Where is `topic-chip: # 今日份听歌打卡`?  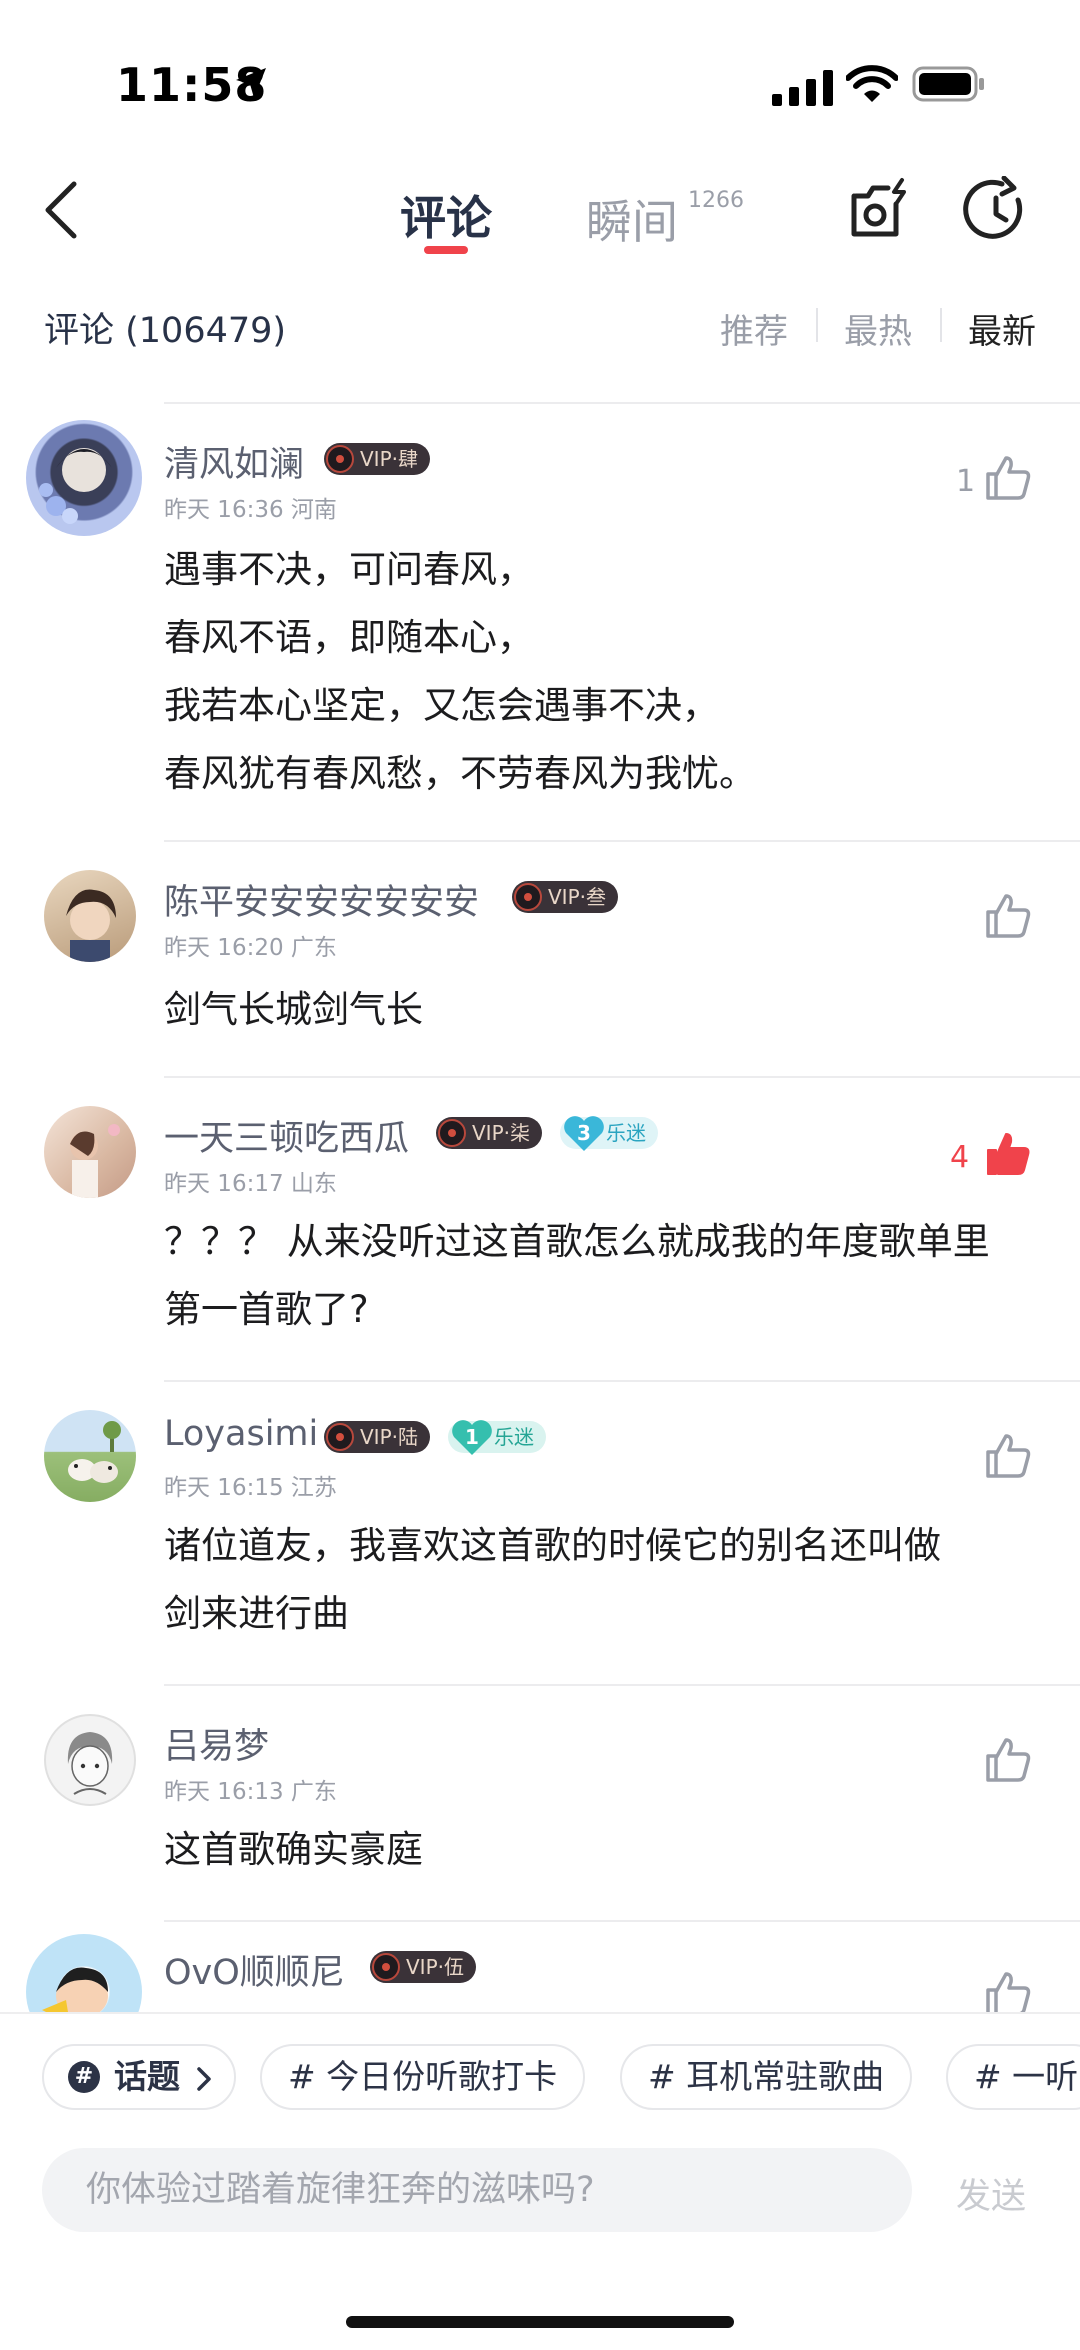
topic-chip: # 今日份听歌打卡 is located at coordinates (423, 2077).